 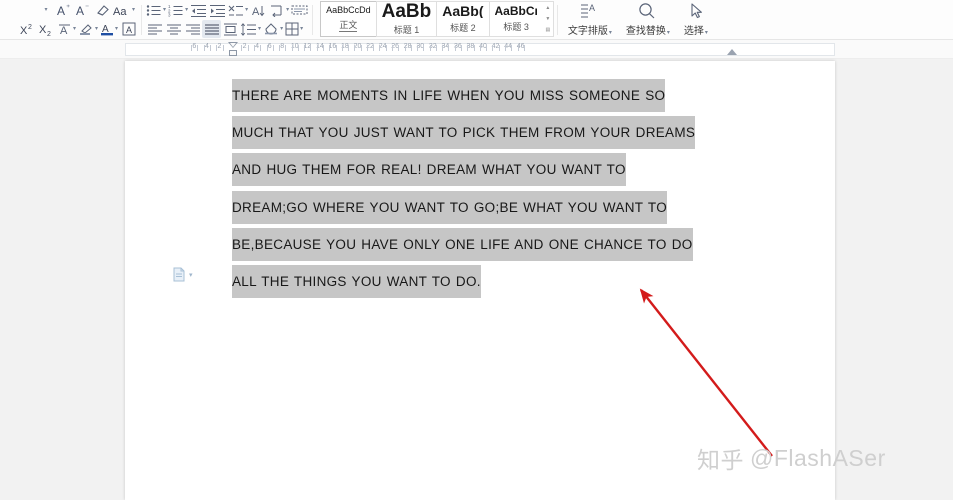 What do you see at coordinates (64, 10) in the screenshot?
I see `grow-font-icon: A ⁺` at bounding box center [64, 10].